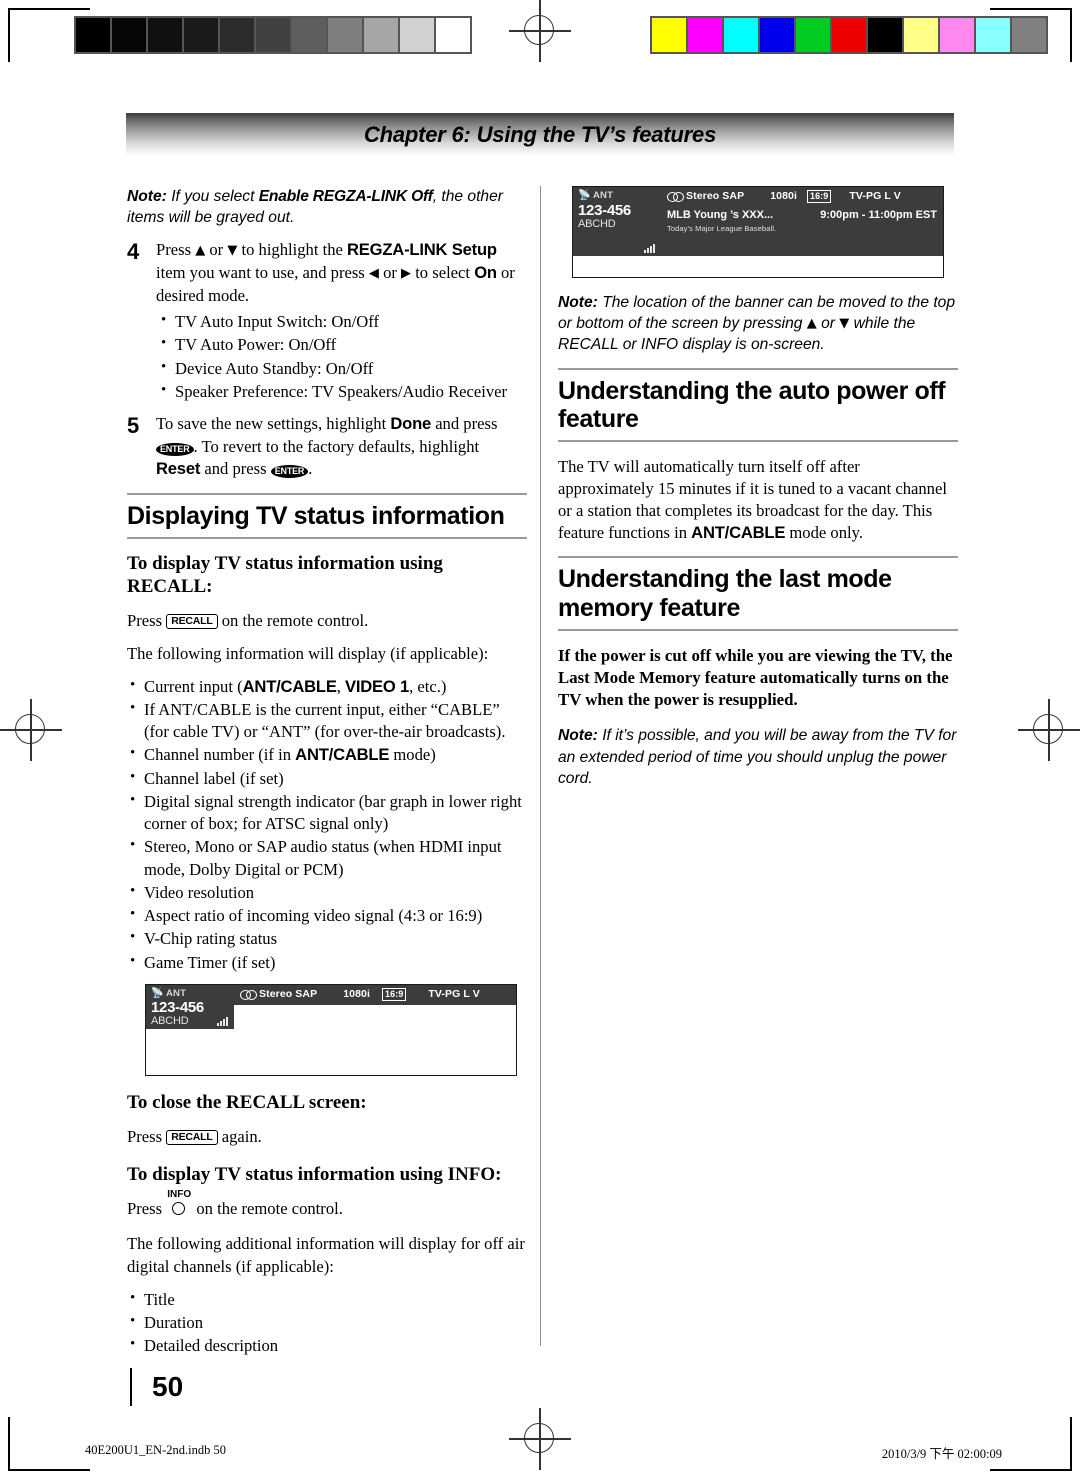  What do you see at coordinates (220, 755) in the screenshot?
I see `li2-pre: Channel number (if in` at bounding box center [220, 755].